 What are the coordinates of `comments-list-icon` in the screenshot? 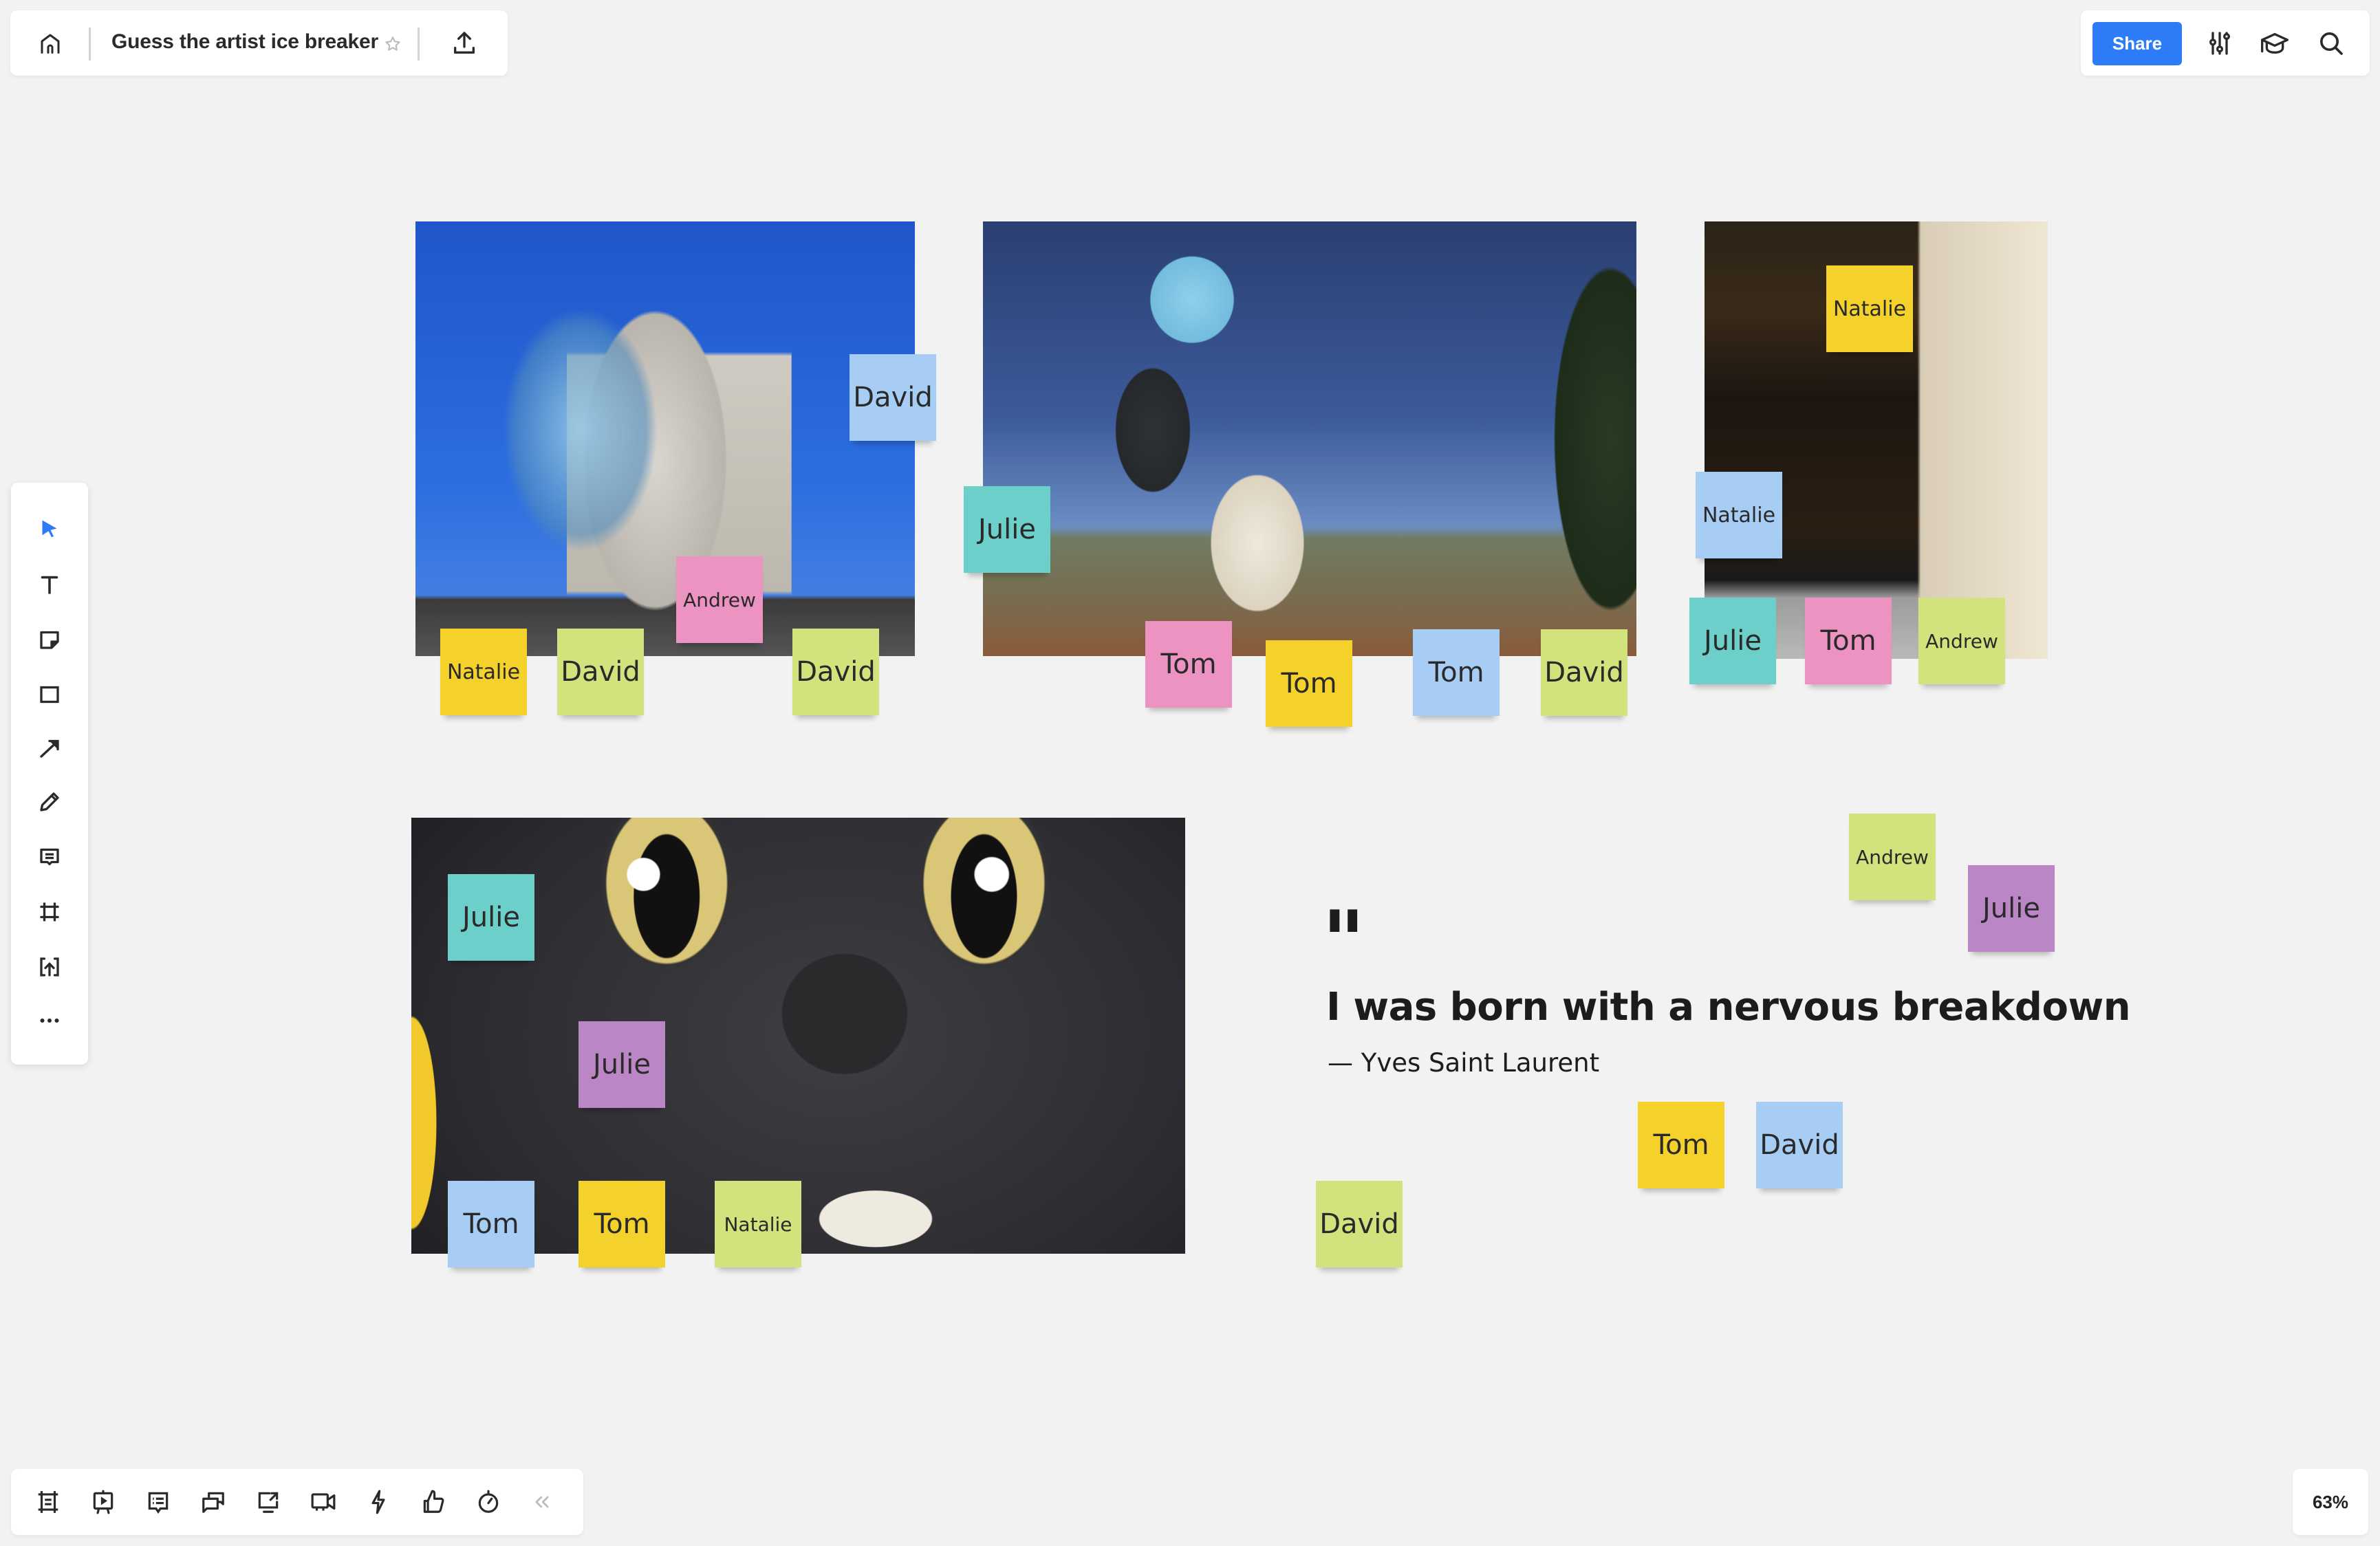 It's located at (158, 1503).